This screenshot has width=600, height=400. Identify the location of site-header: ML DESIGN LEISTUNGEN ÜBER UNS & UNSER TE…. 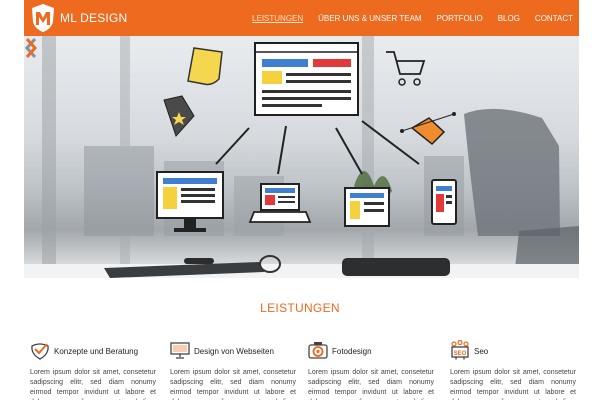
(301, 18).